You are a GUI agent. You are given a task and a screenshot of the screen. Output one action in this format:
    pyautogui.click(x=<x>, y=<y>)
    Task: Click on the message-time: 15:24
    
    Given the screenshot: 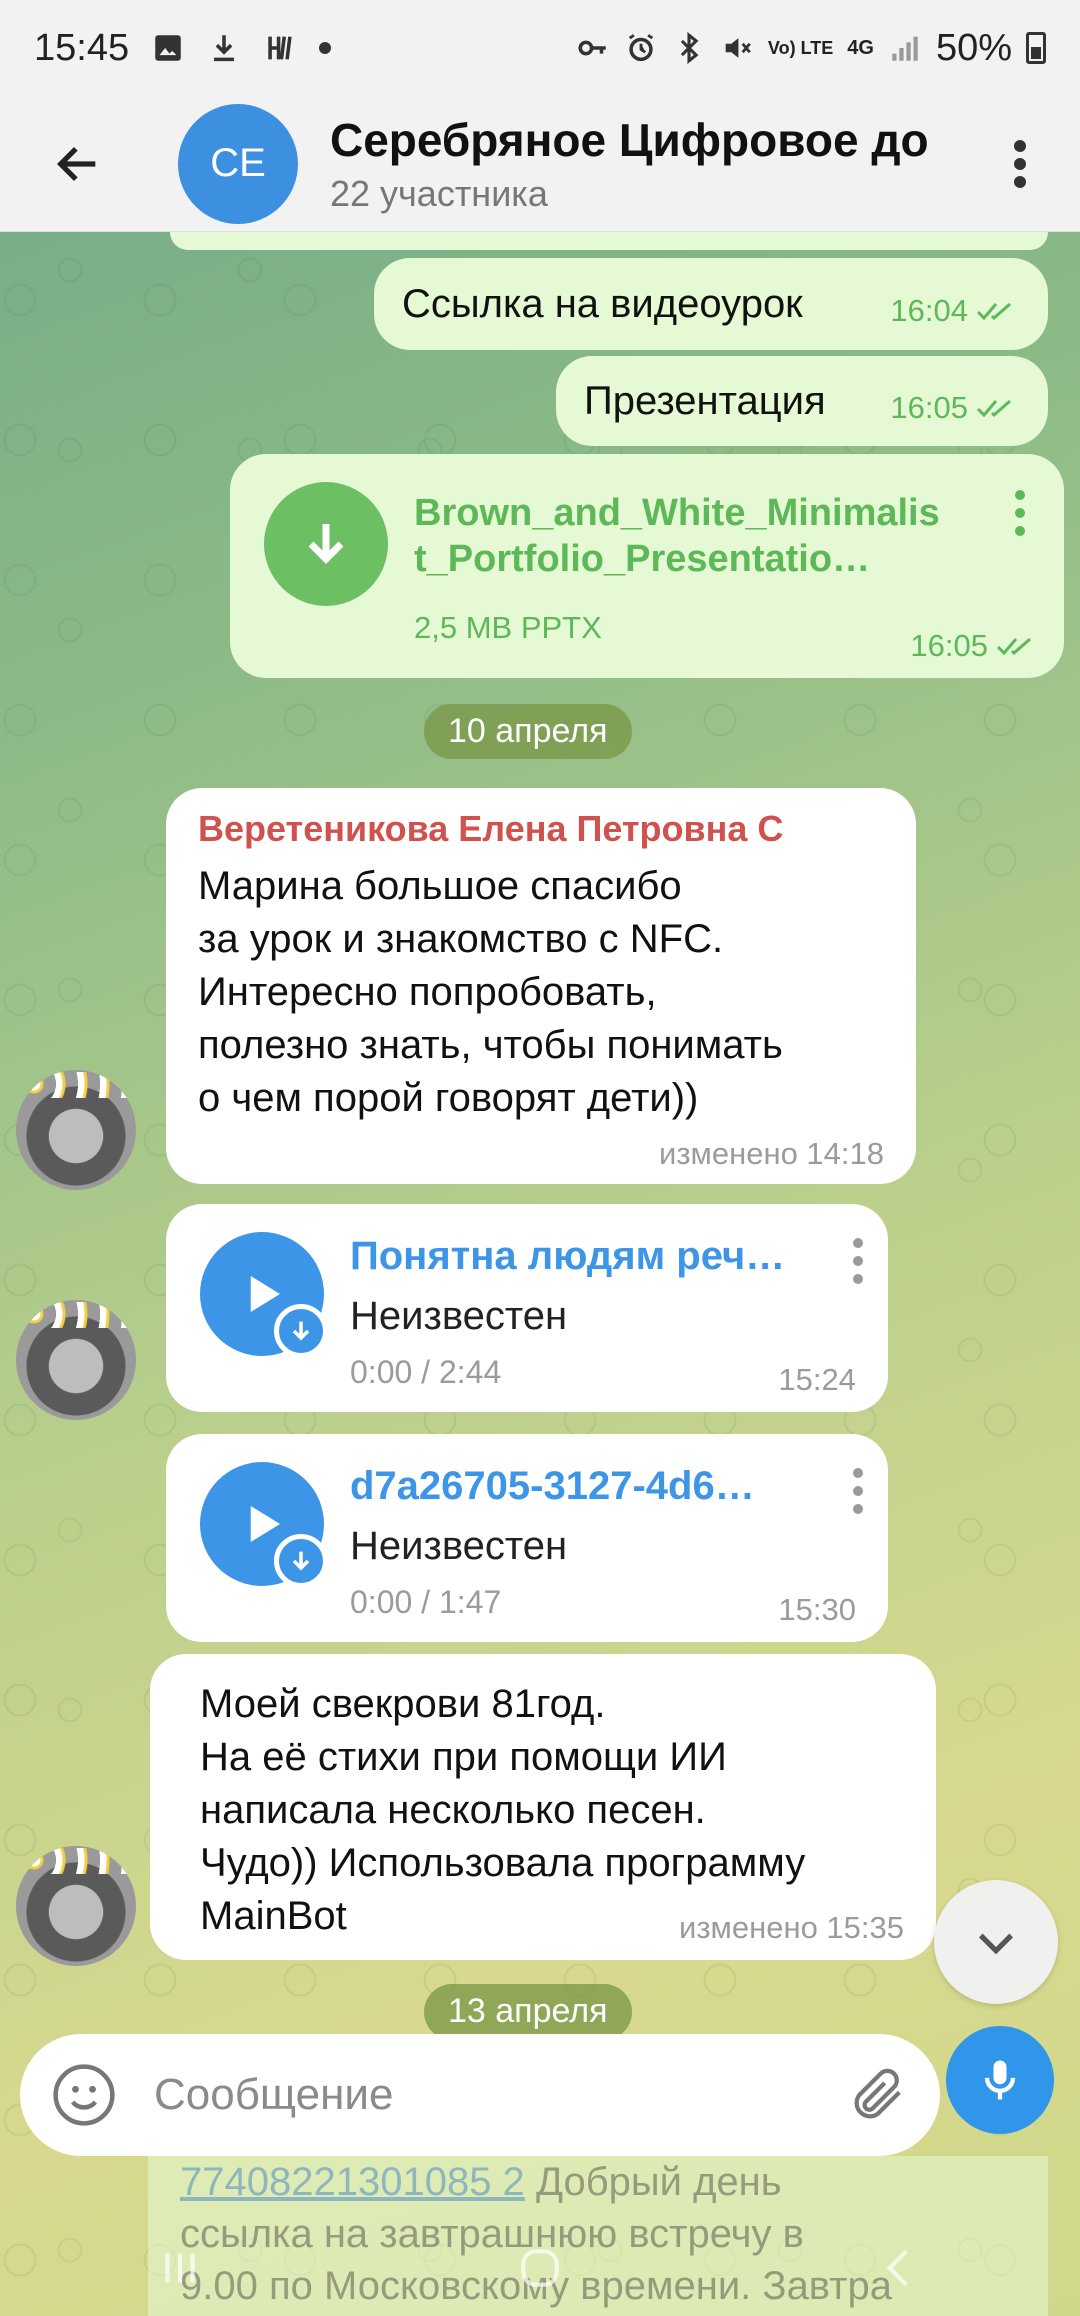 What is the action you would take?
    pyautogui.click(x=817, y=1379)
    